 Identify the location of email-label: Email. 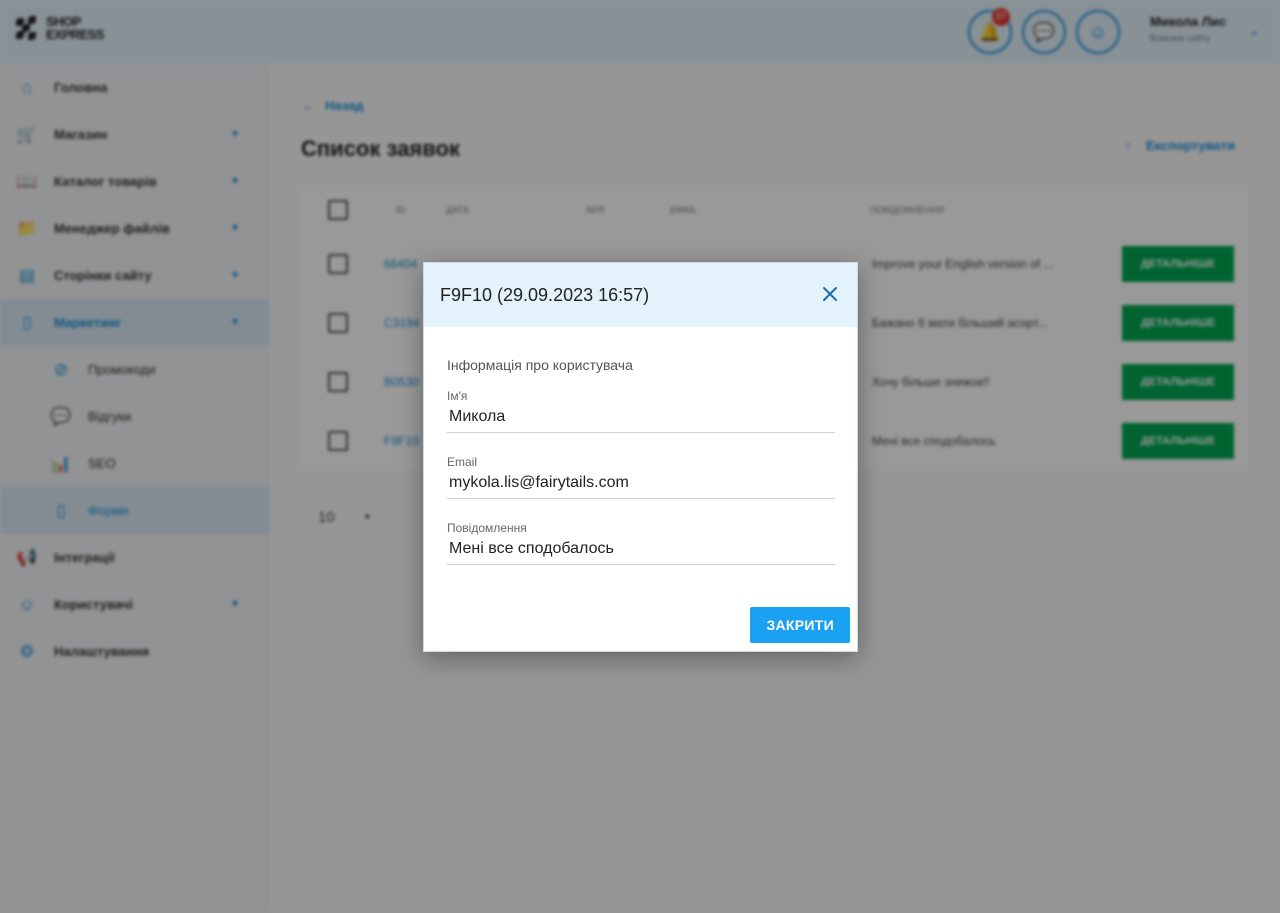
(462, 462).